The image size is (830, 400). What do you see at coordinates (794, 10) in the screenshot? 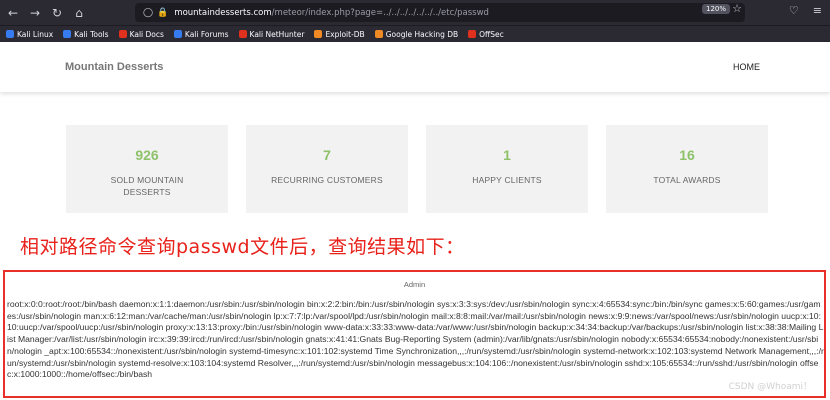
I see `pocket-icon: ♡` at bounding box center [794, 10].